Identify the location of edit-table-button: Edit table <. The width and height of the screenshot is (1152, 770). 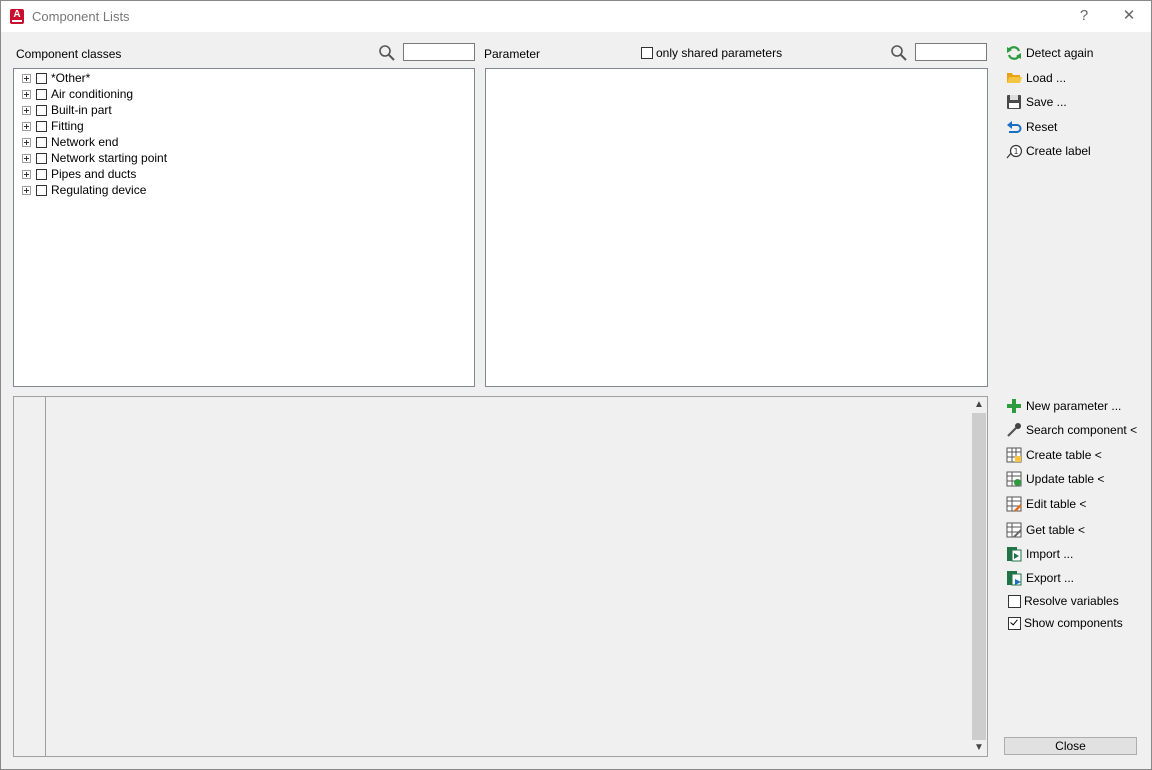
(1045, 504).